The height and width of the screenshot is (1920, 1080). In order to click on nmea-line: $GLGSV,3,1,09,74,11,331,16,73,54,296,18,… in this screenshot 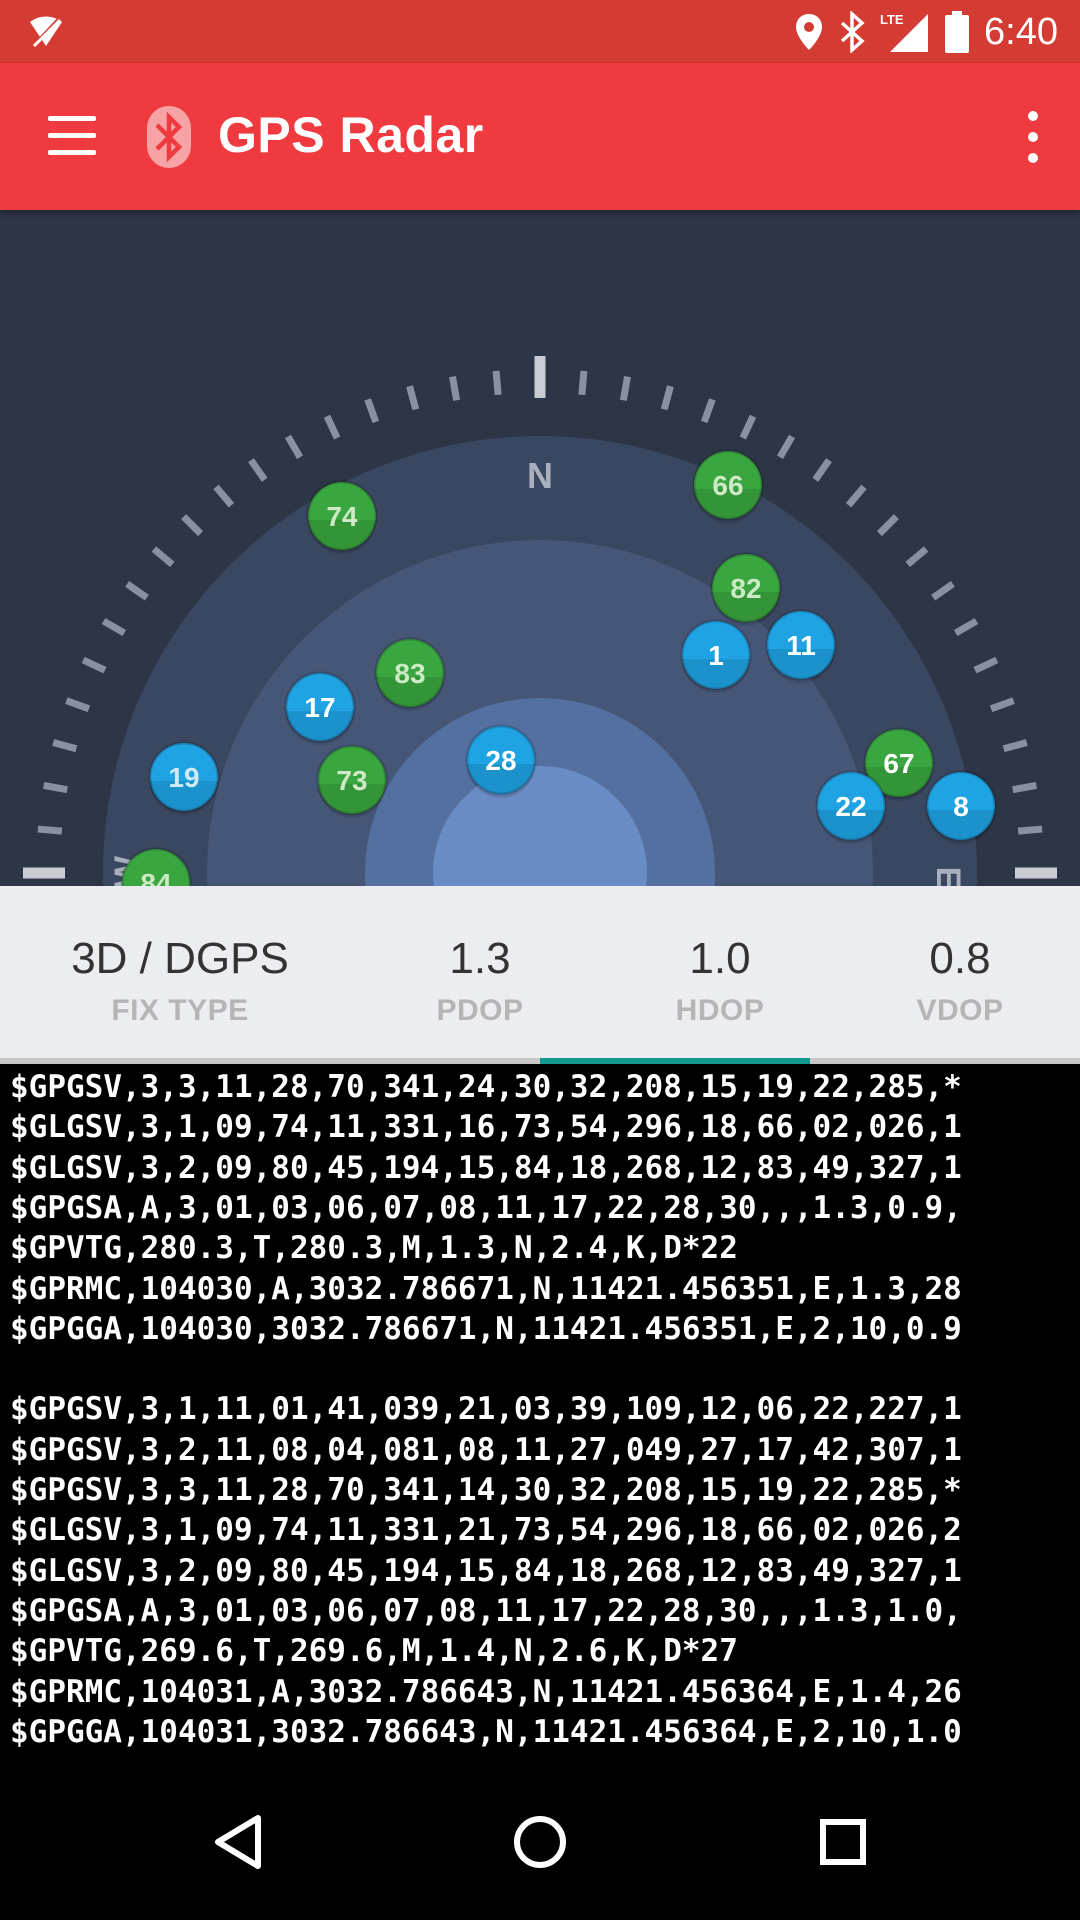, I will do `click(486, 1127)`.